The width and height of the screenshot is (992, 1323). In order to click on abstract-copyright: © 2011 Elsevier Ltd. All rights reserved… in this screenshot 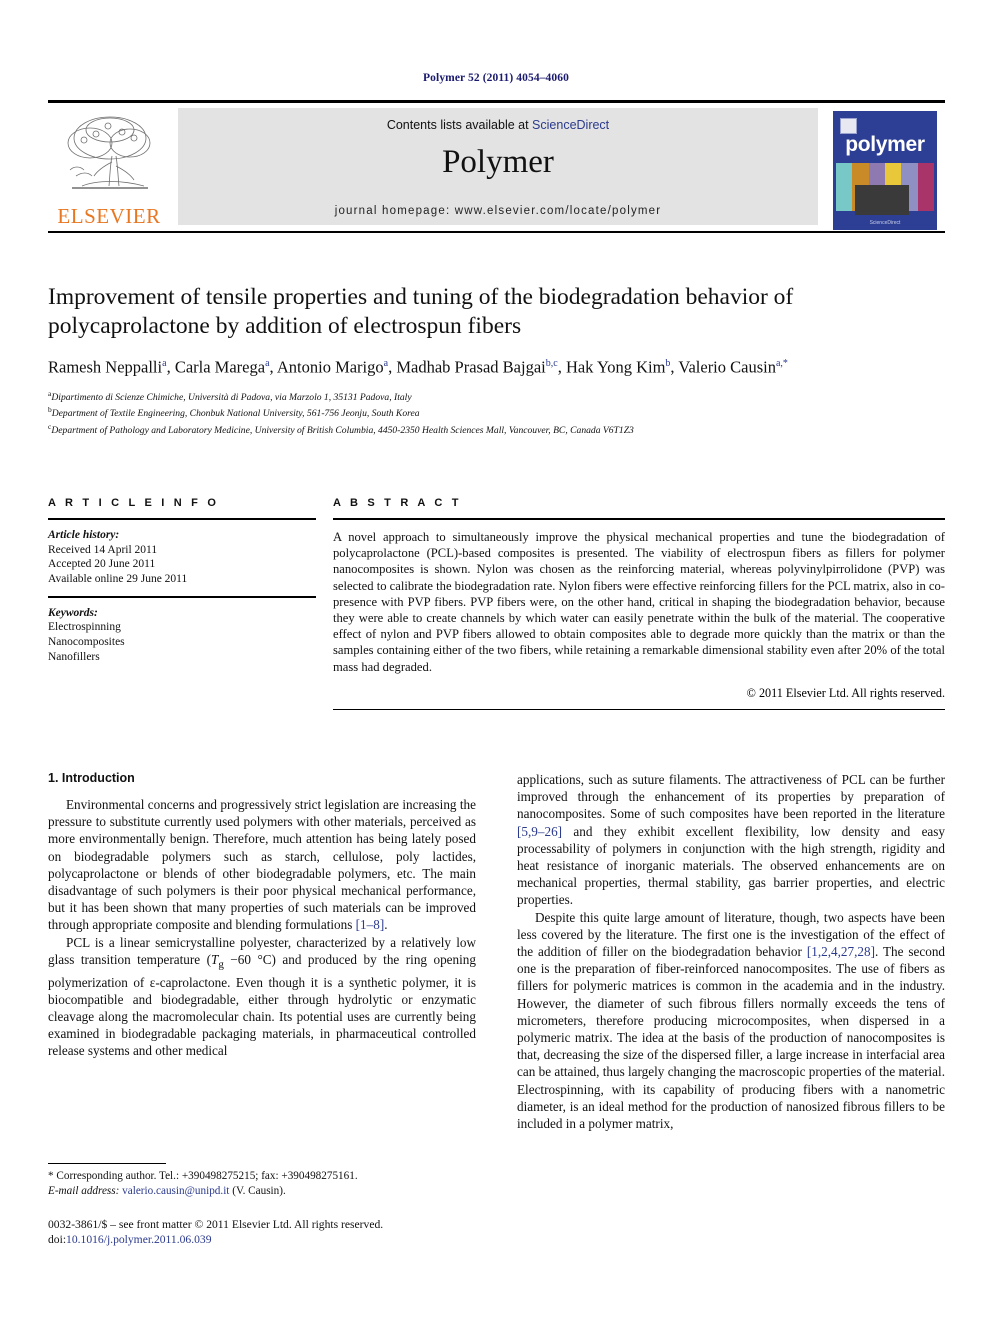, I will do `click(845, 692)`.